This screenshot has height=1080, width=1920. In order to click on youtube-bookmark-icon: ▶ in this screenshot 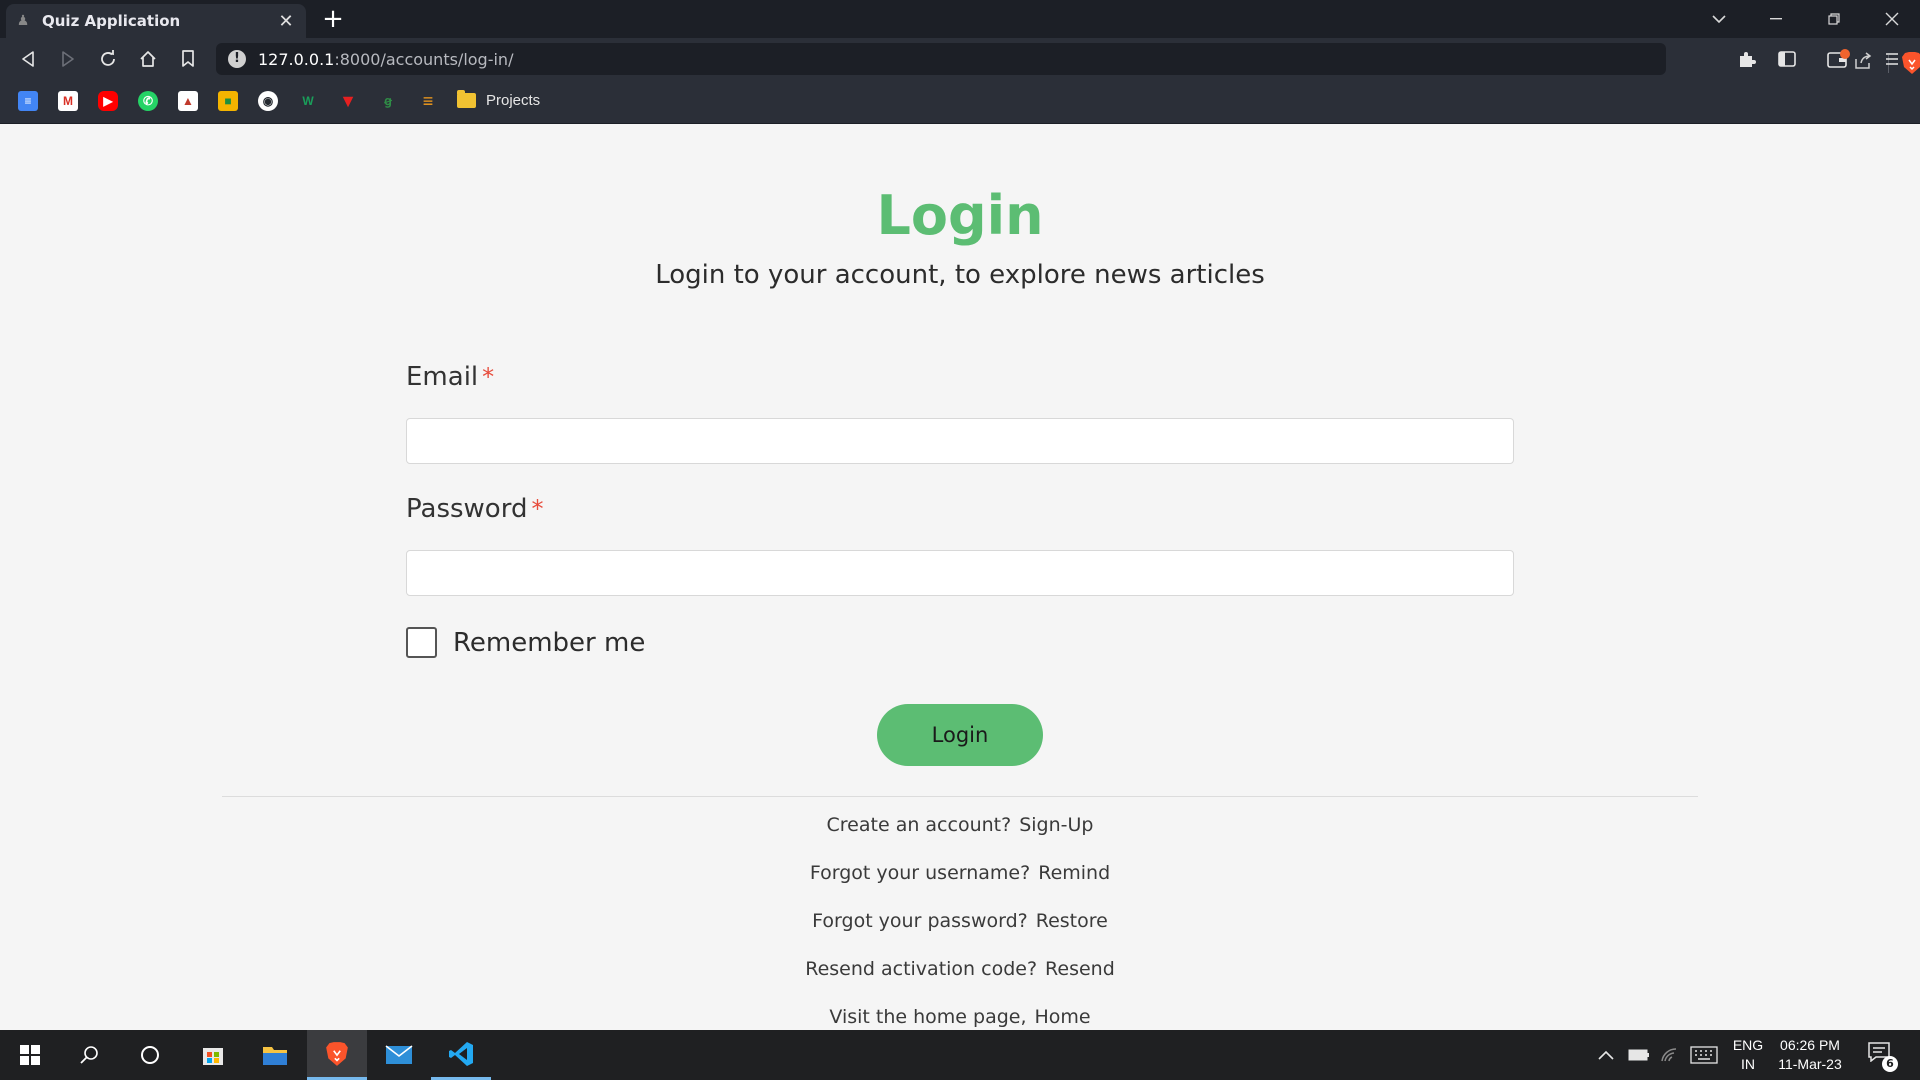, I will do `click(108, 101)`.